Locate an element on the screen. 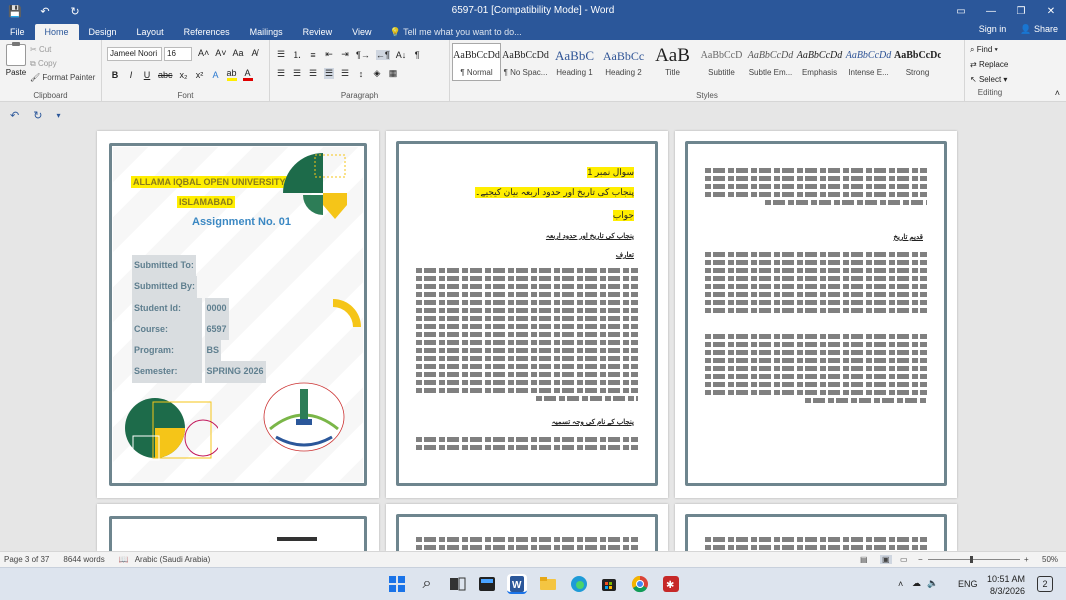 The height and width of the screenshot is (600, 1066). rtl-icon: ←¶ is located at coordinates (382, 54).